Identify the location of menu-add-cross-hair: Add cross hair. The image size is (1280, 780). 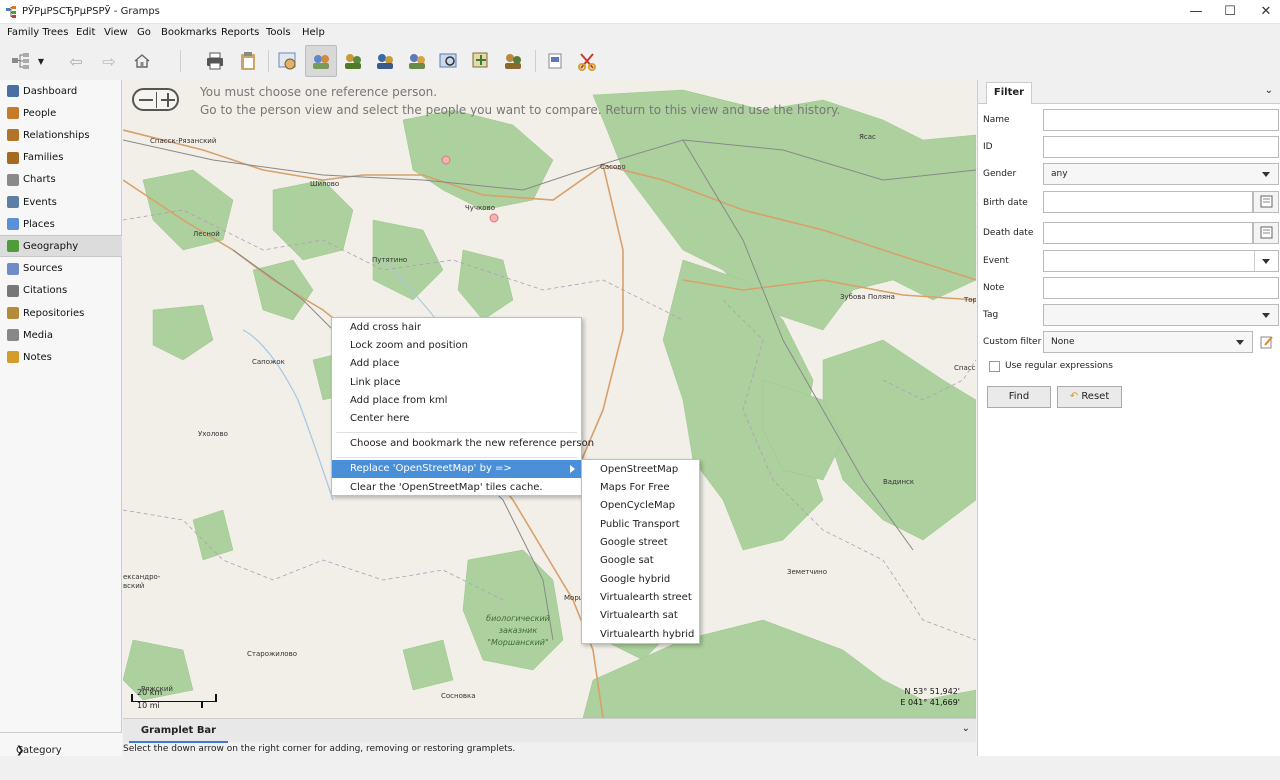
(456, 328).